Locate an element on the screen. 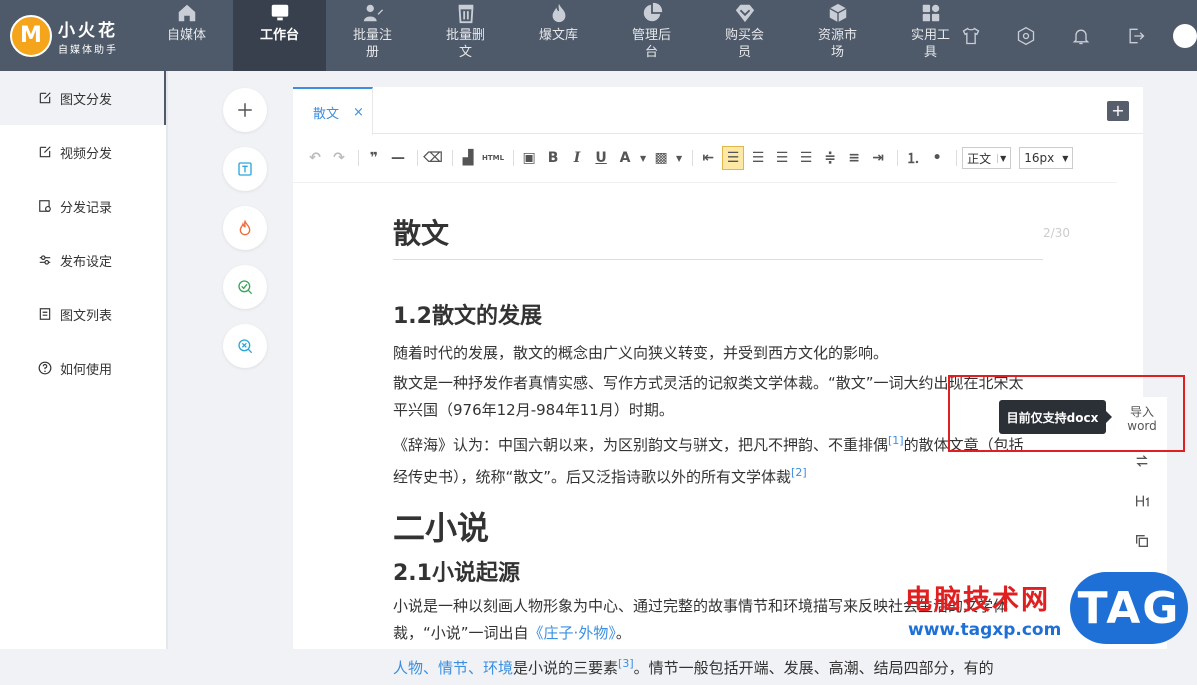 The width and height of the screenshot is (1197, 685). paragraph-style-select: 正文 ▼ is located at coordinates (987, 158).